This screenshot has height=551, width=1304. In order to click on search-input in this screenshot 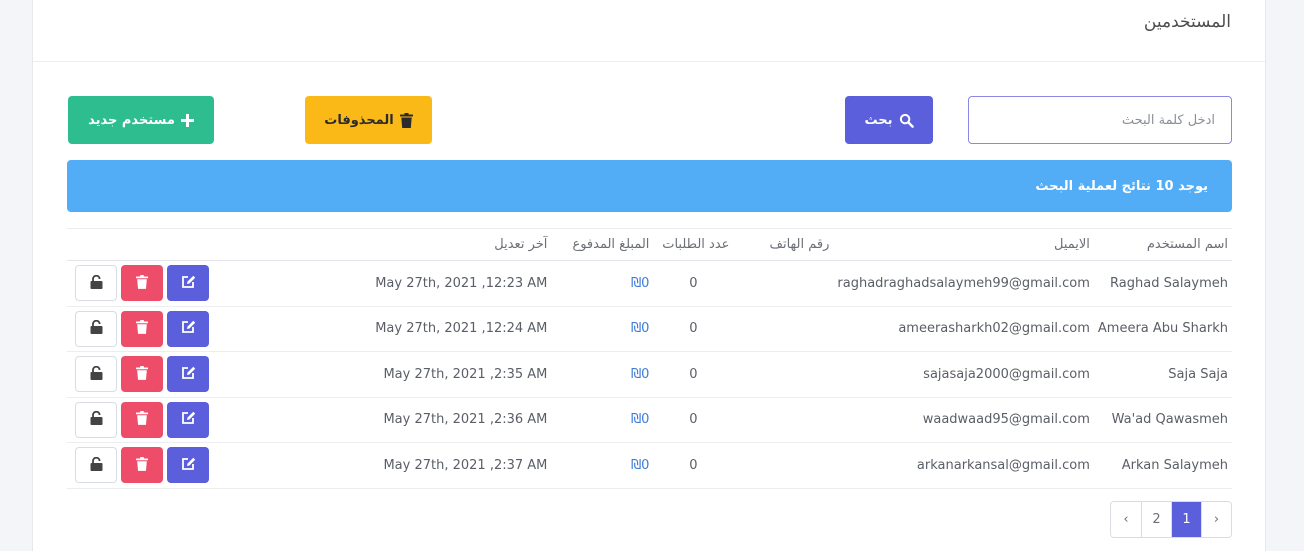, I will do `click(1100, 120)`.